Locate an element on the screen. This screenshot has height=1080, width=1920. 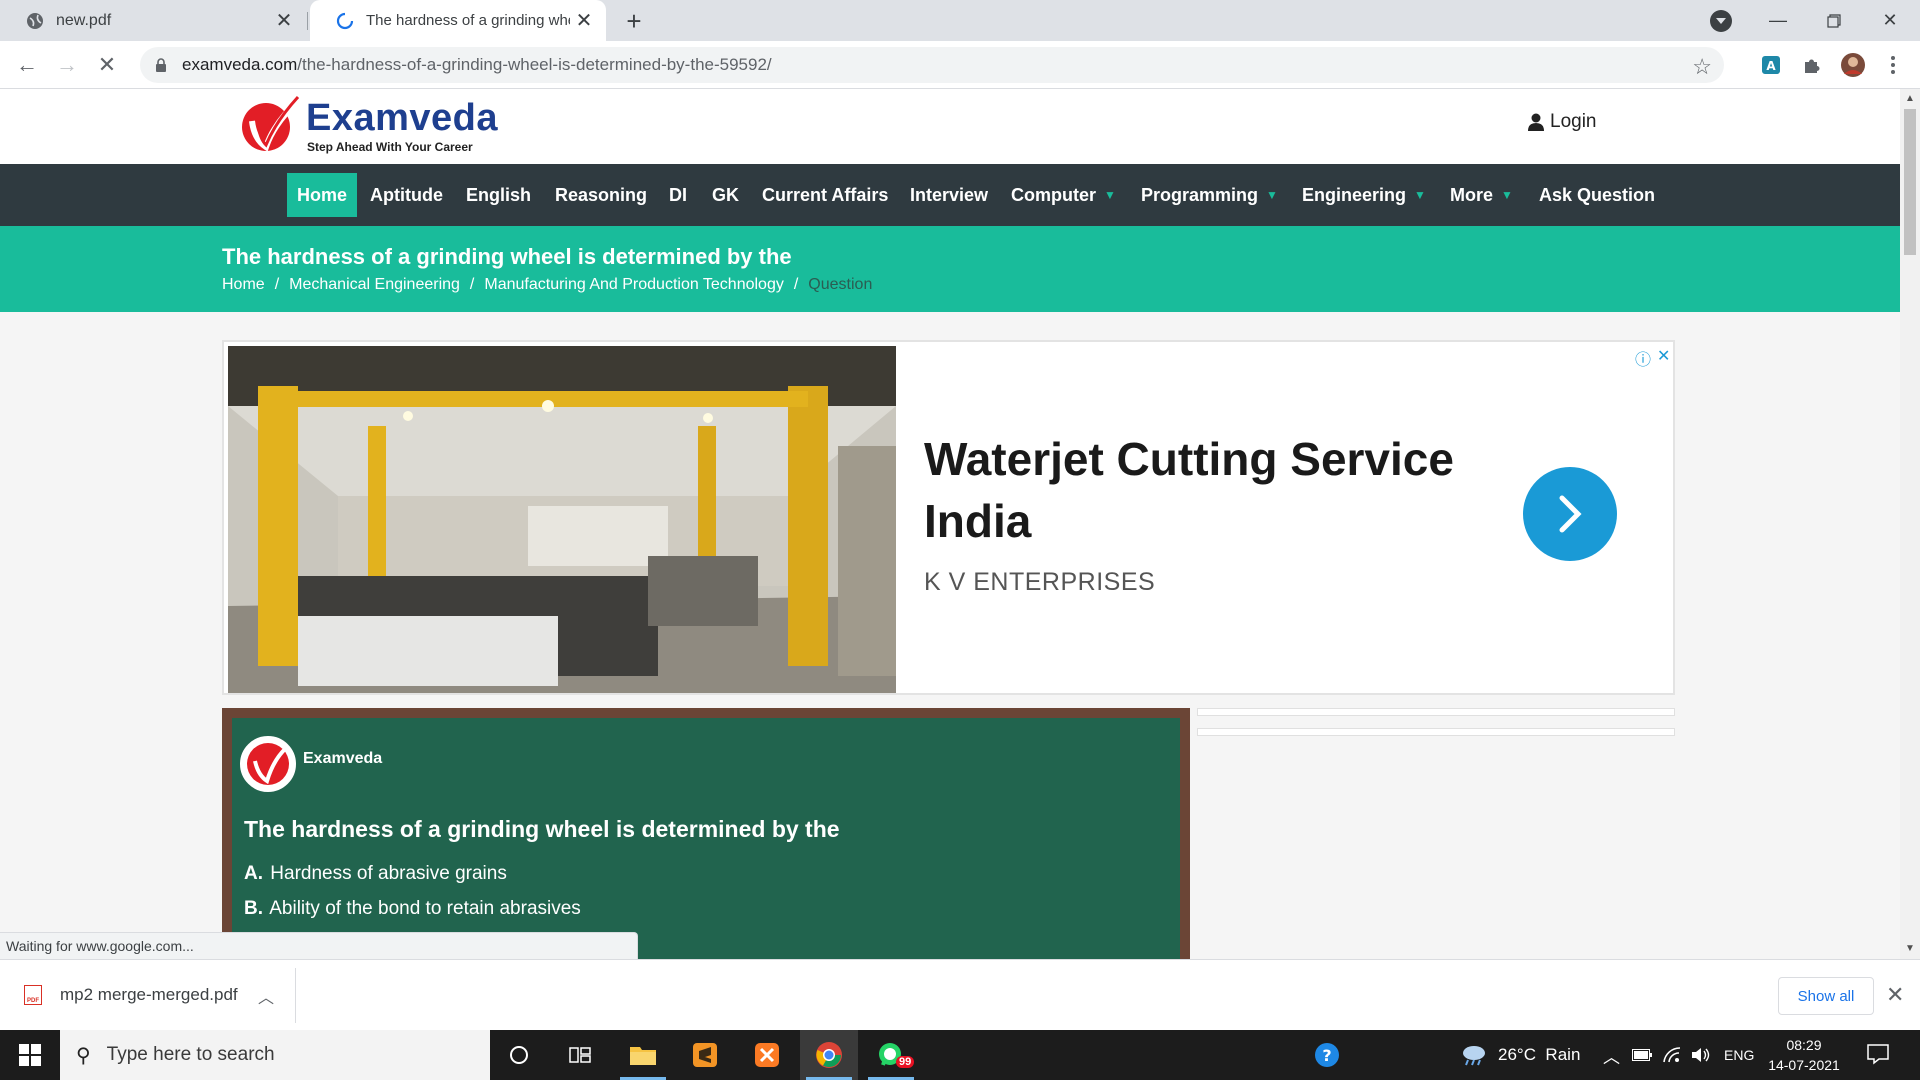
scroll-down-arrow-icon: ▼ is located at coordinates (1910, 948).